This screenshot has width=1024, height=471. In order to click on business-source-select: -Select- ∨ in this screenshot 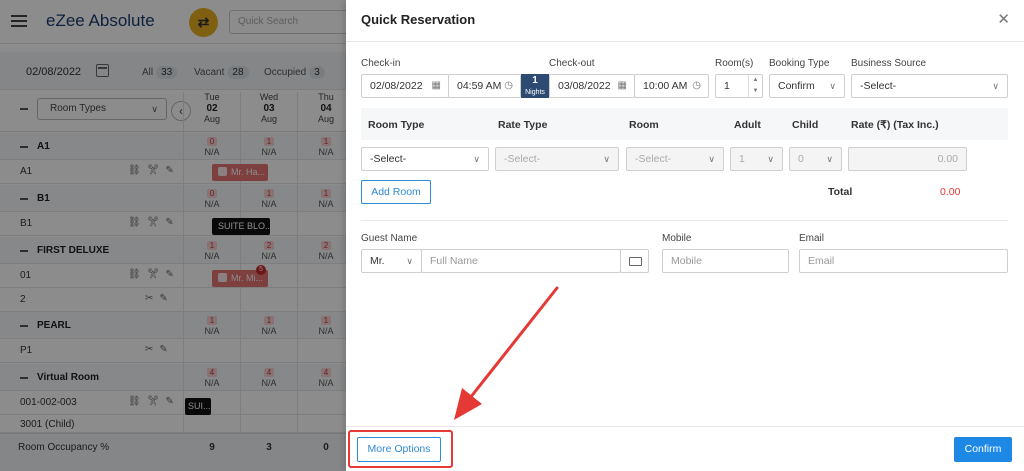, I will do `click(929, 86)`.